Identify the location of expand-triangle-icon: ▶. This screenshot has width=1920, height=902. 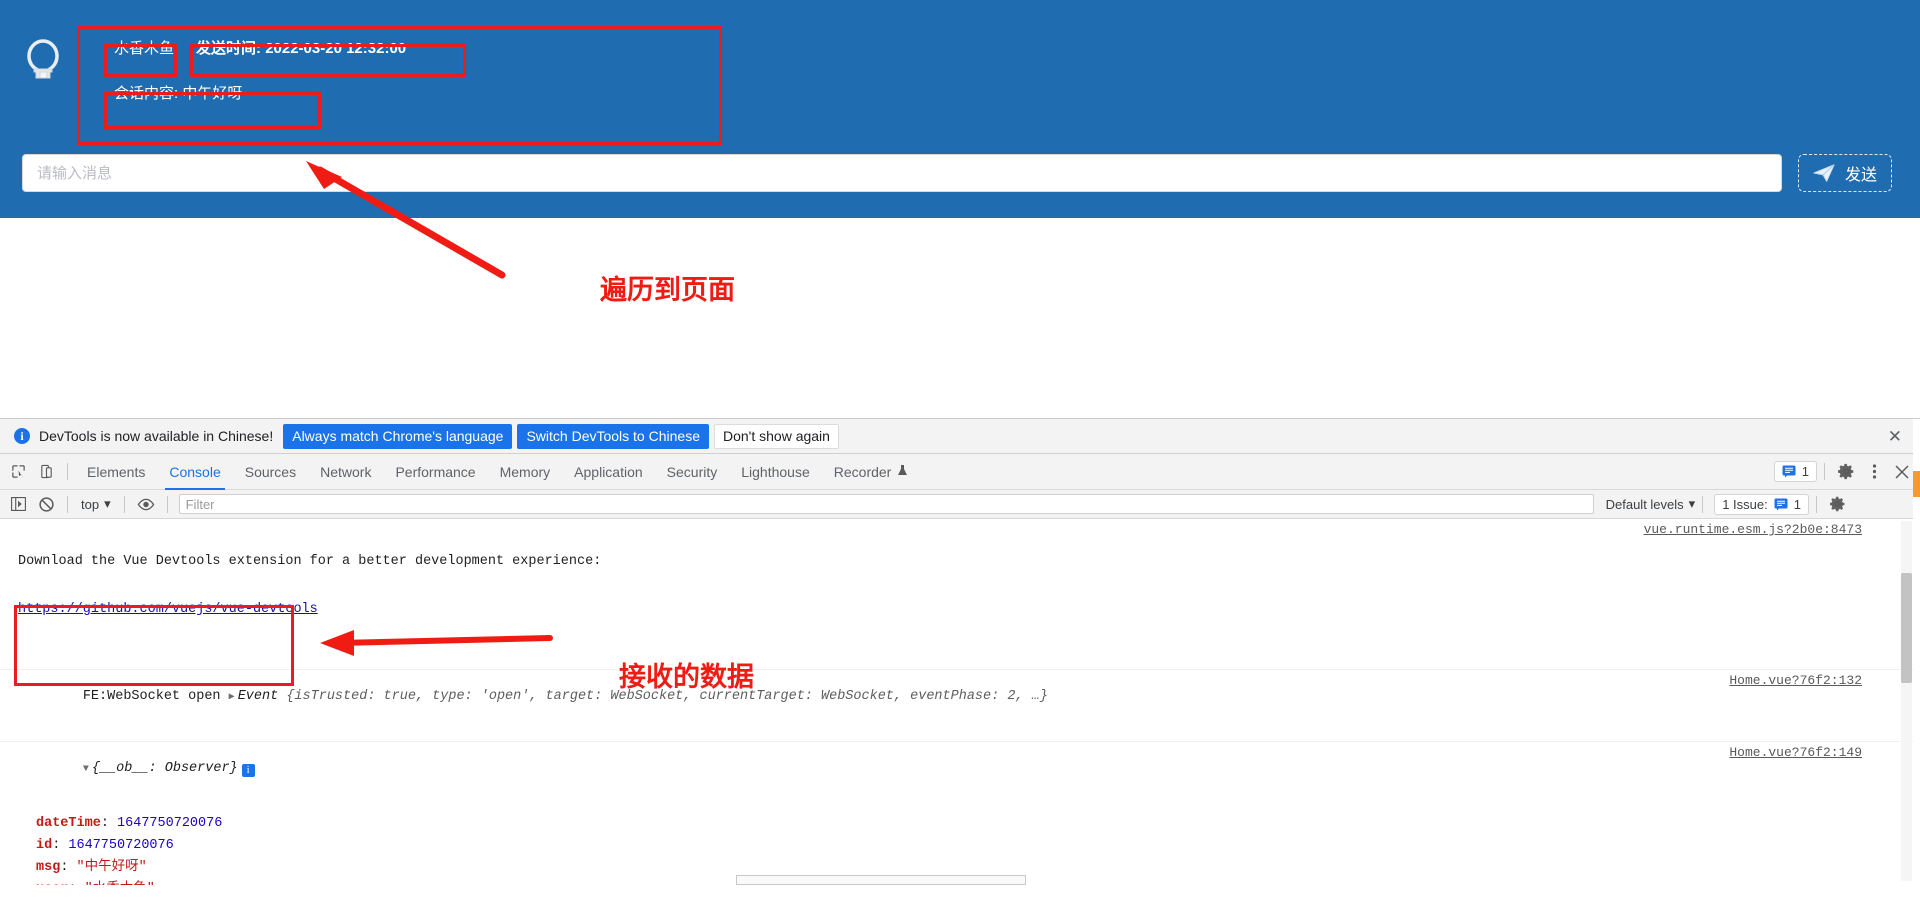
(232, 697).